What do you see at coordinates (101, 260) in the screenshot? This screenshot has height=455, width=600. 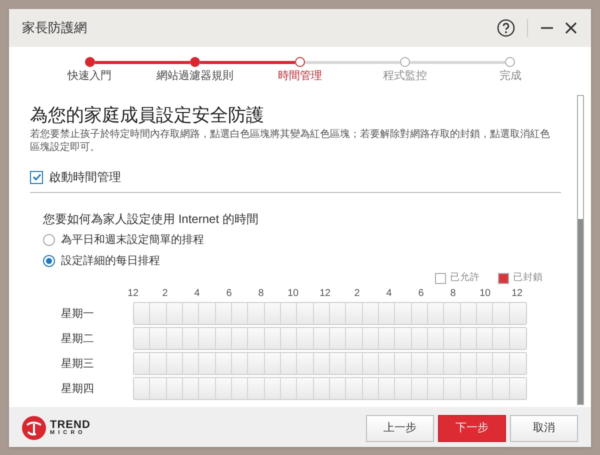 I see `schedule-radio: 設定詳細的每日排程` at bounding box center [101, 260].